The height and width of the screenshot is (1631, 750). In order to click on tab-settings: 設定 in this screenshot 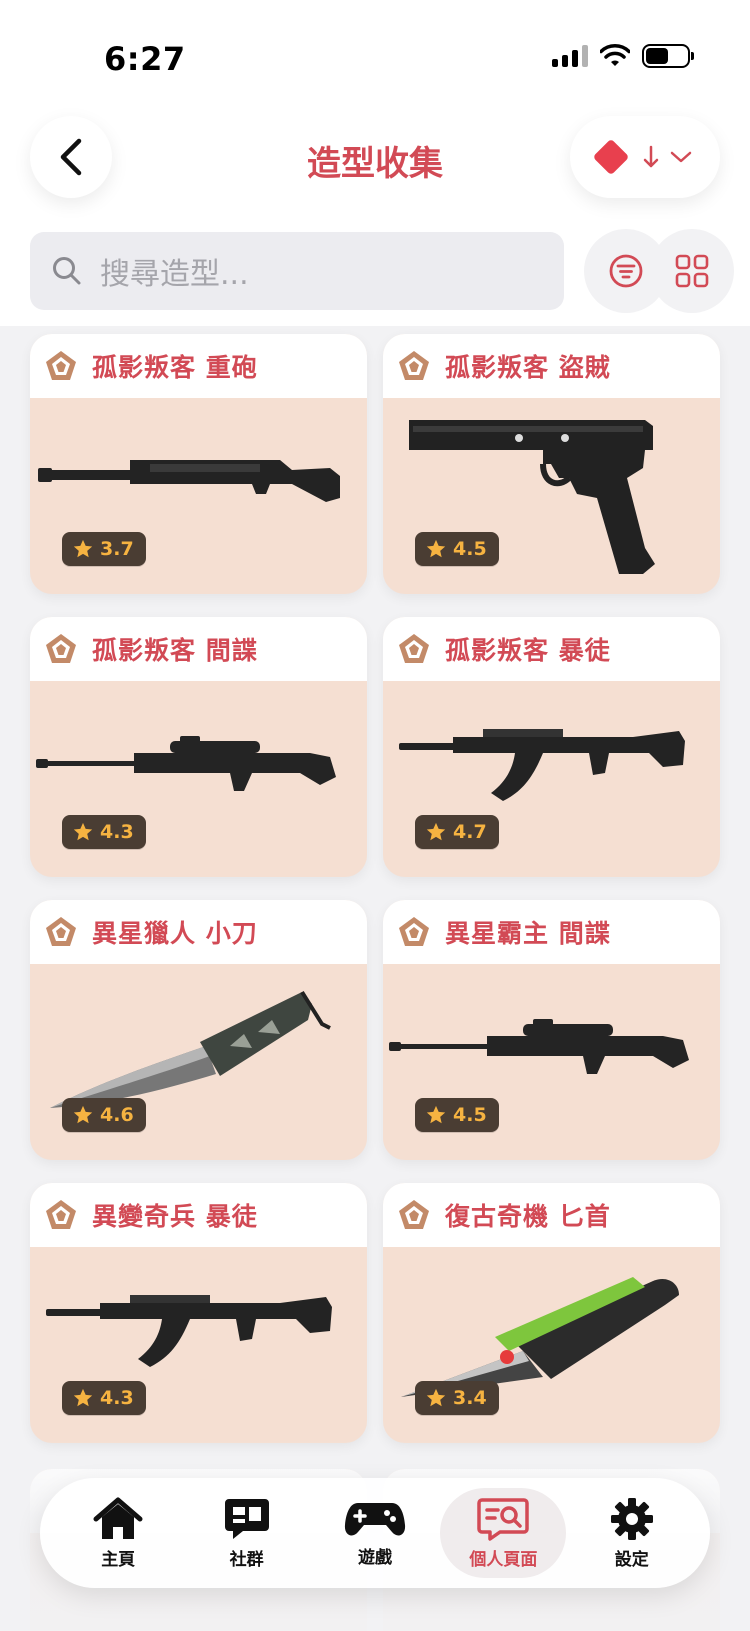, I will do `click(632, 1533)`.